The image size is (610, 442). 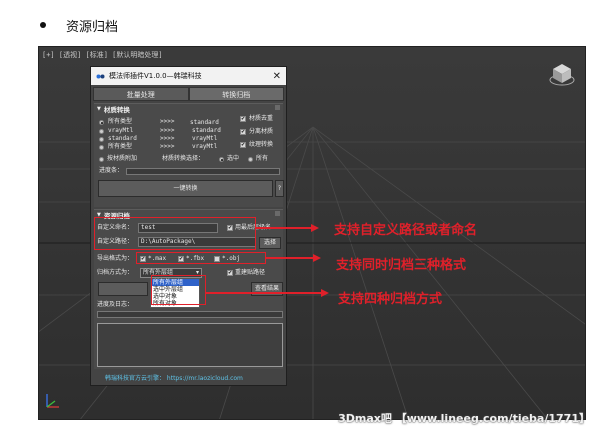 I want to click on arrow-3-head-icon, so click(x=325, y=293).